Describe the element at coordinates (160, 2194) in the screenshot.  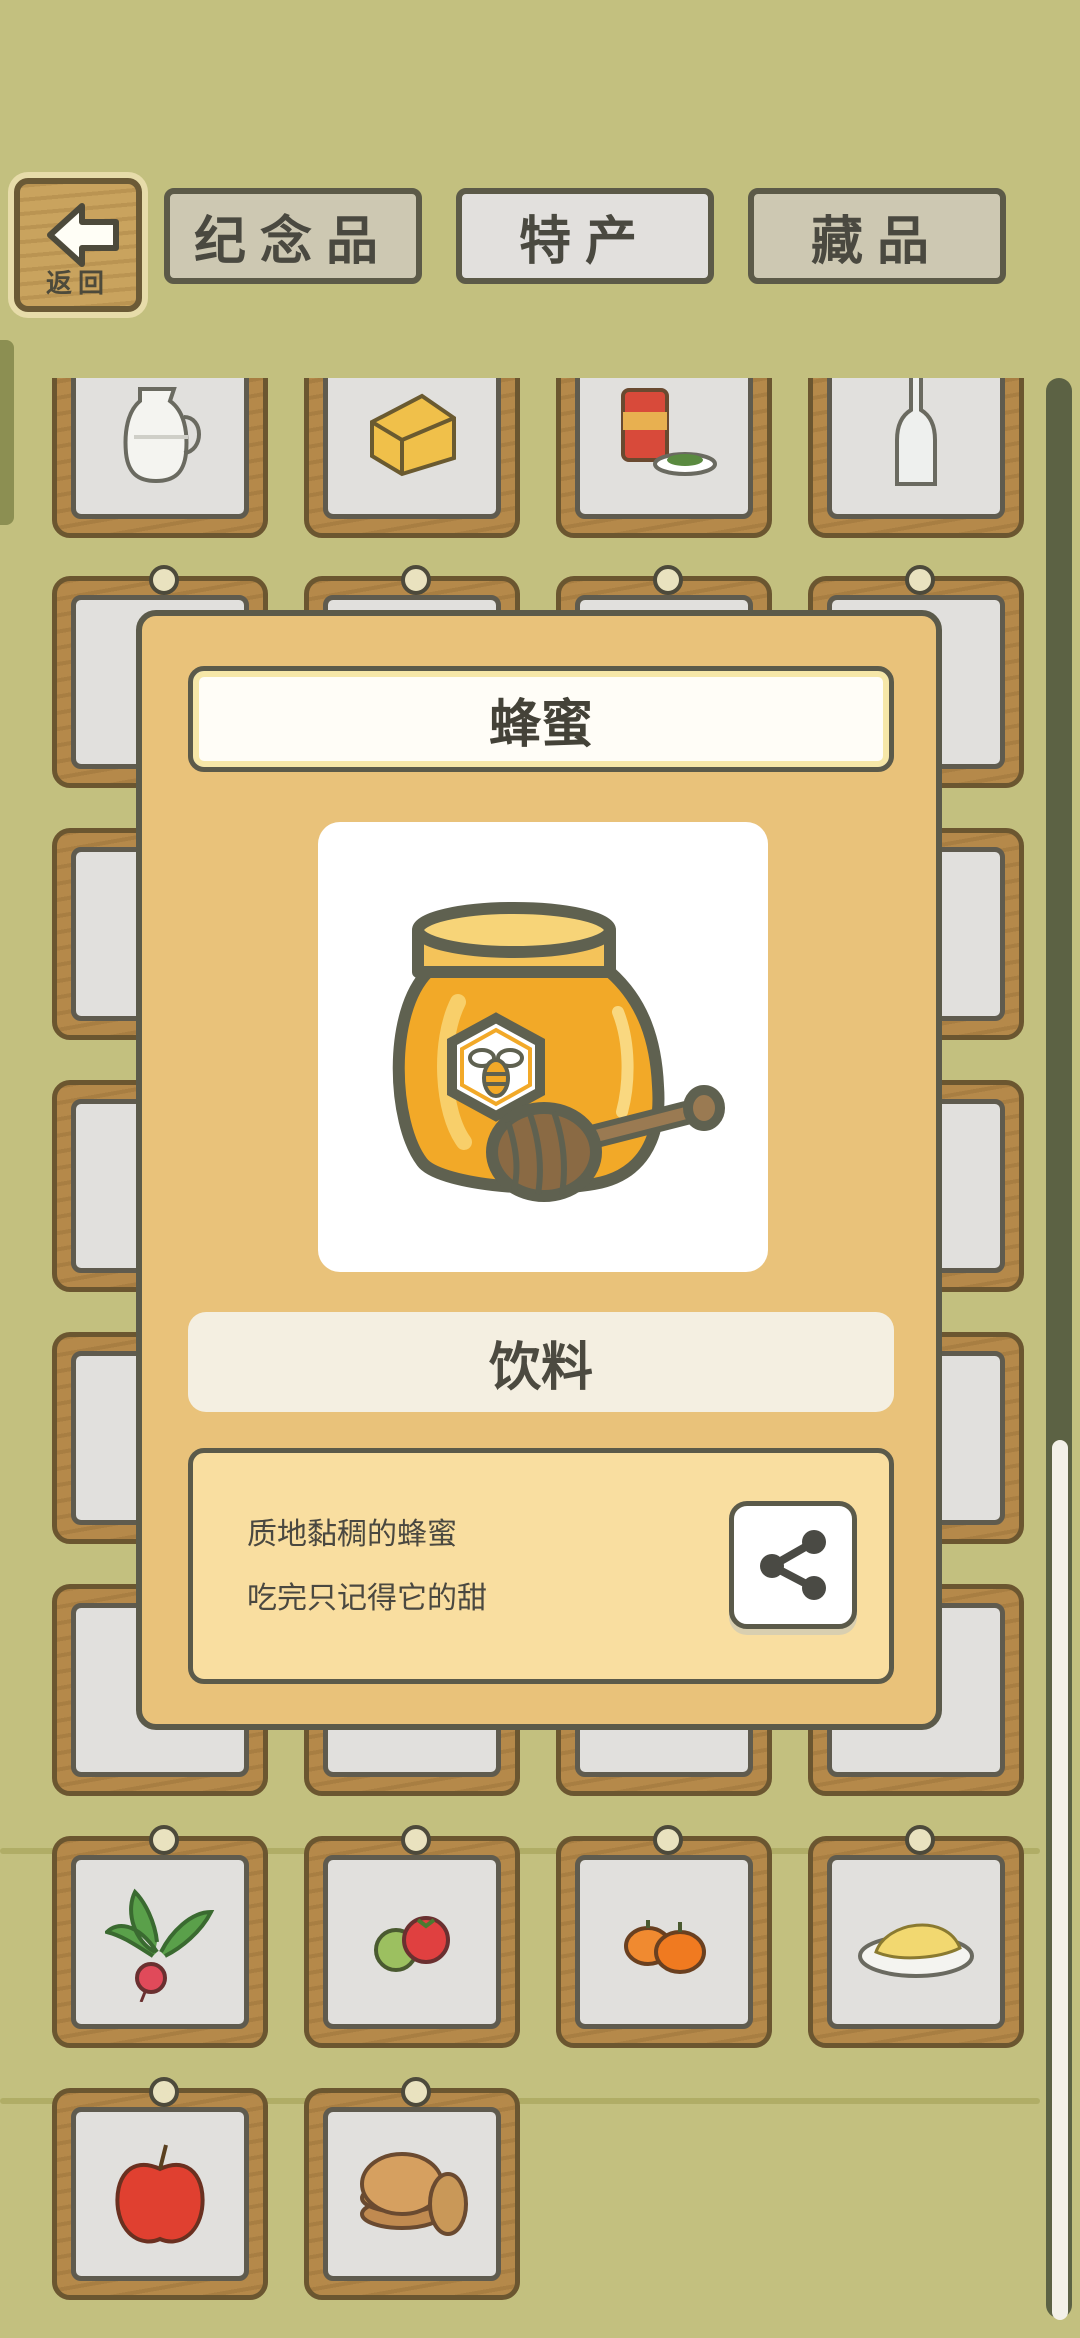
I see `apple-icon` at that location.